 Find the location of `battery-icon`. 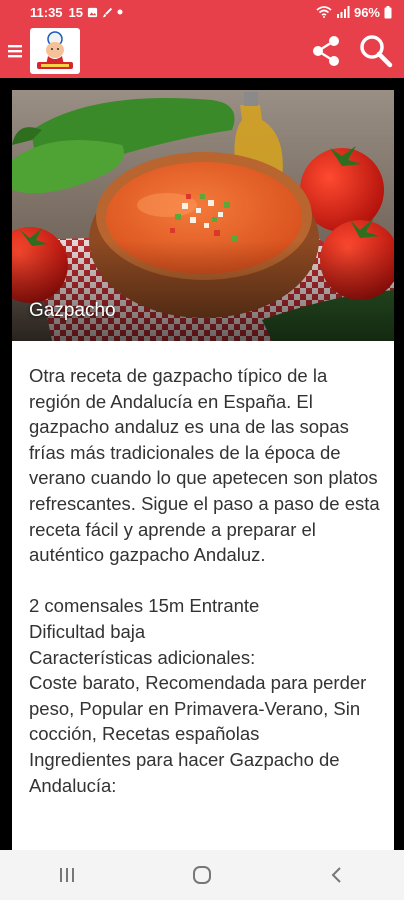

battery-icon is located at coordinates (388, 11).